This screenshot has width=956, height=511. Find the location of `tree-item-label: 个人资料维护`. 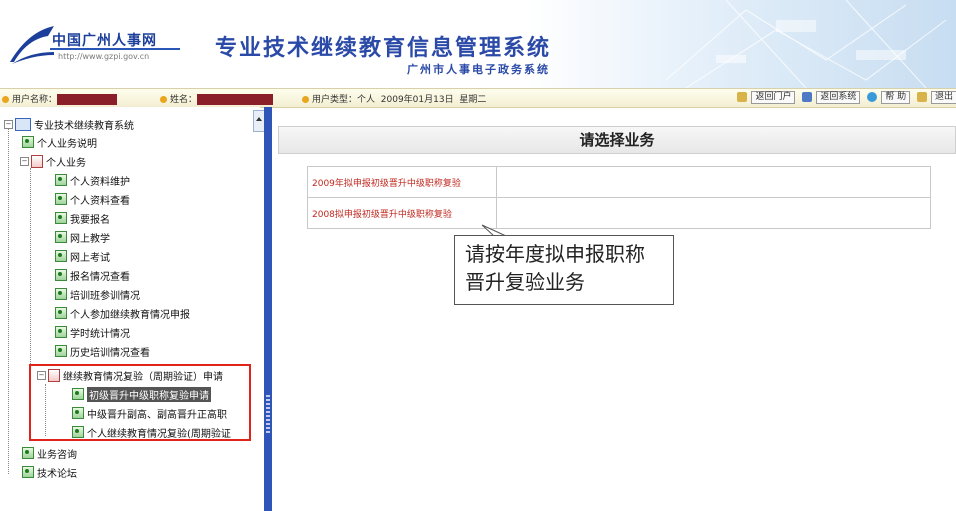

tree-item-label: 个人资料维护 is located at coordinates (100, 182).